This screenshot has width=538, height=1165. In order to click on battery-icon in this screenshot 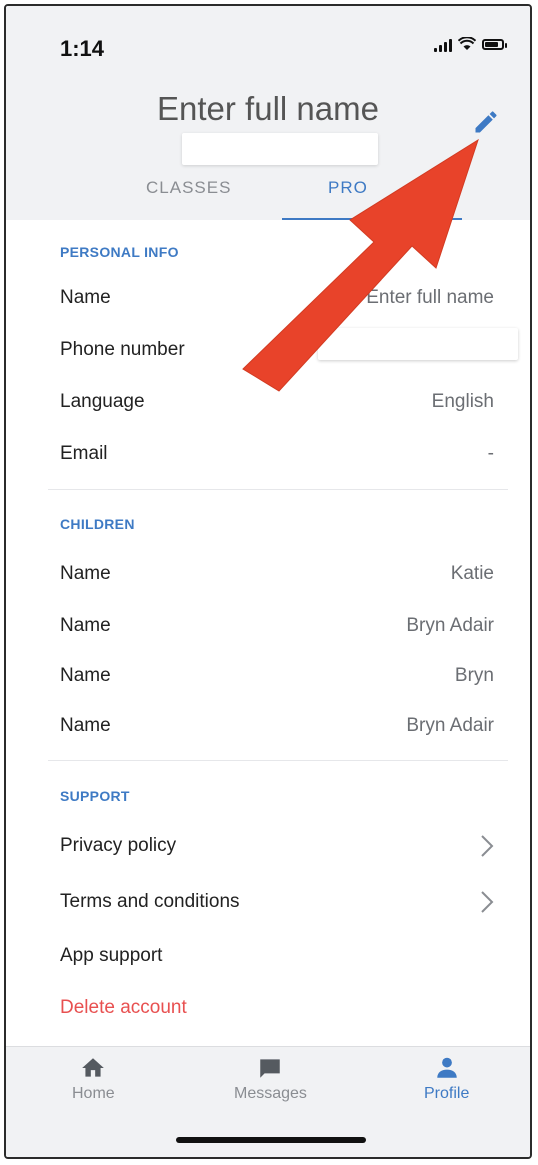, I will do `click(494, 44)`.